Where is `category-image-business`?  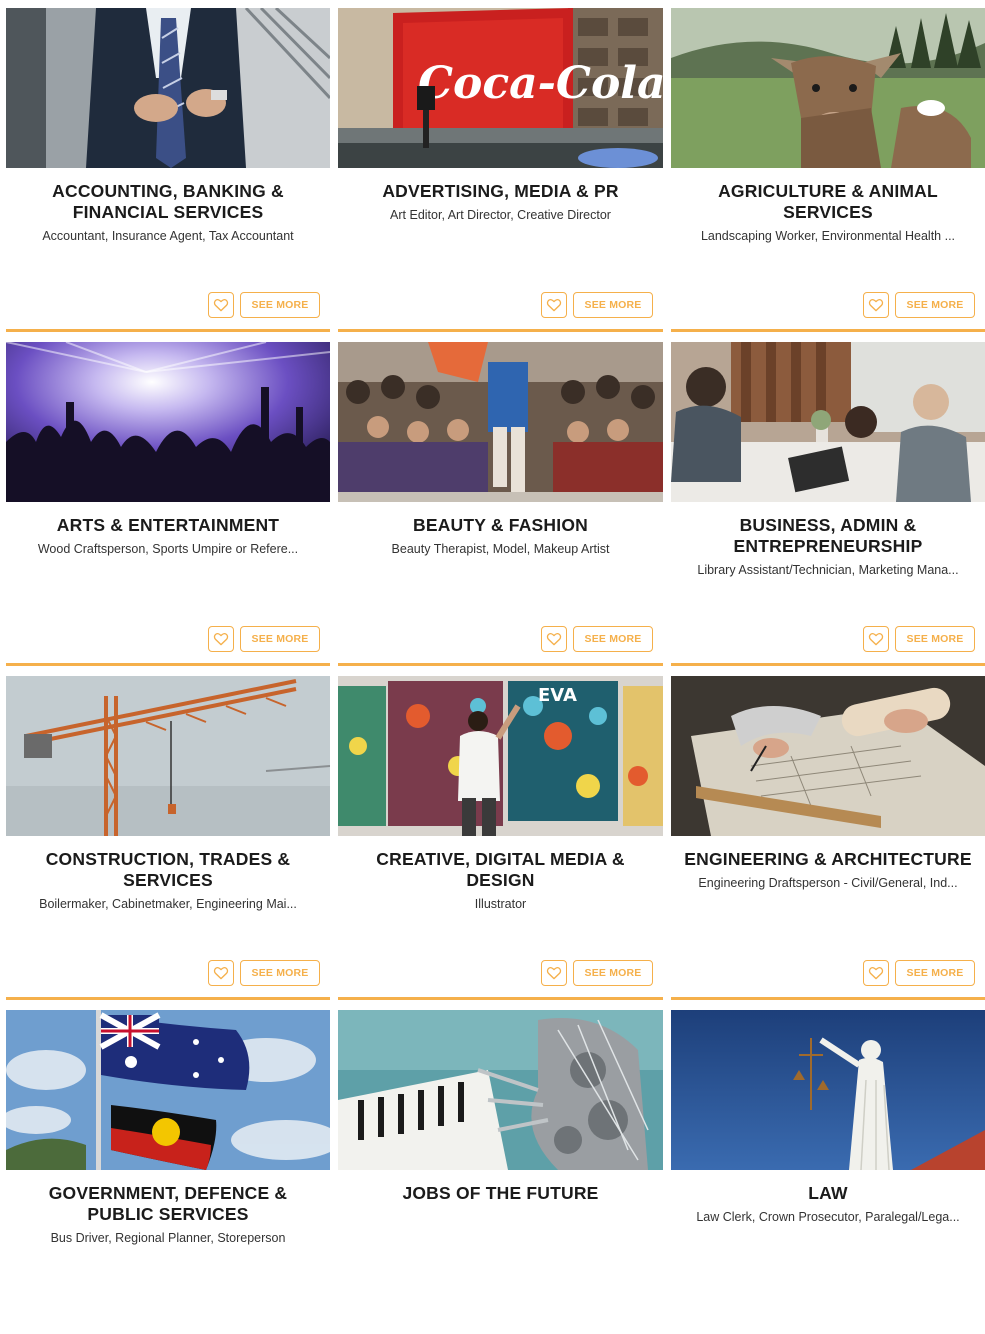
category-image-business is located at coordinates (828, 422).